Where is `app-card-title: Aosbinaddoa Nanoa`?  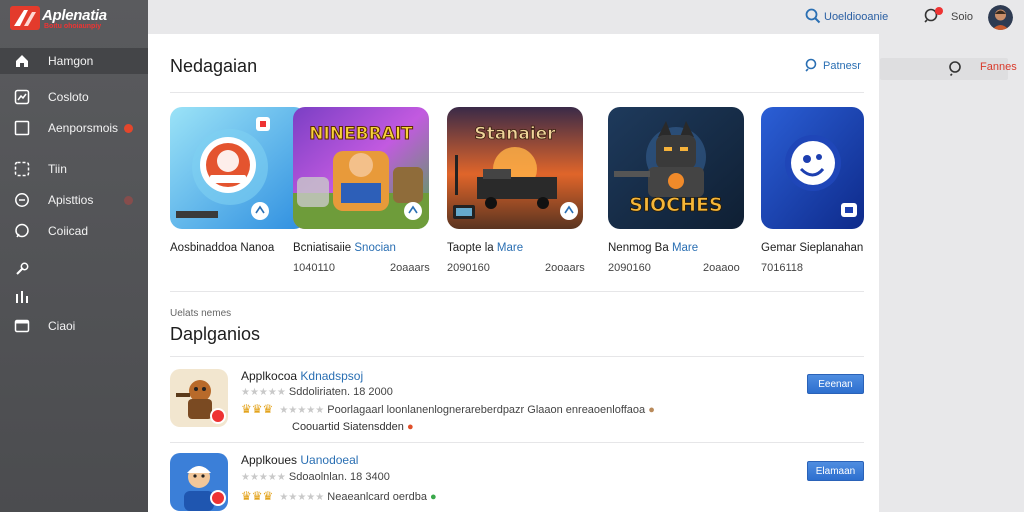
app-card-title: Aosbinaddoa Nanoa is located at coordinates (222, 248).